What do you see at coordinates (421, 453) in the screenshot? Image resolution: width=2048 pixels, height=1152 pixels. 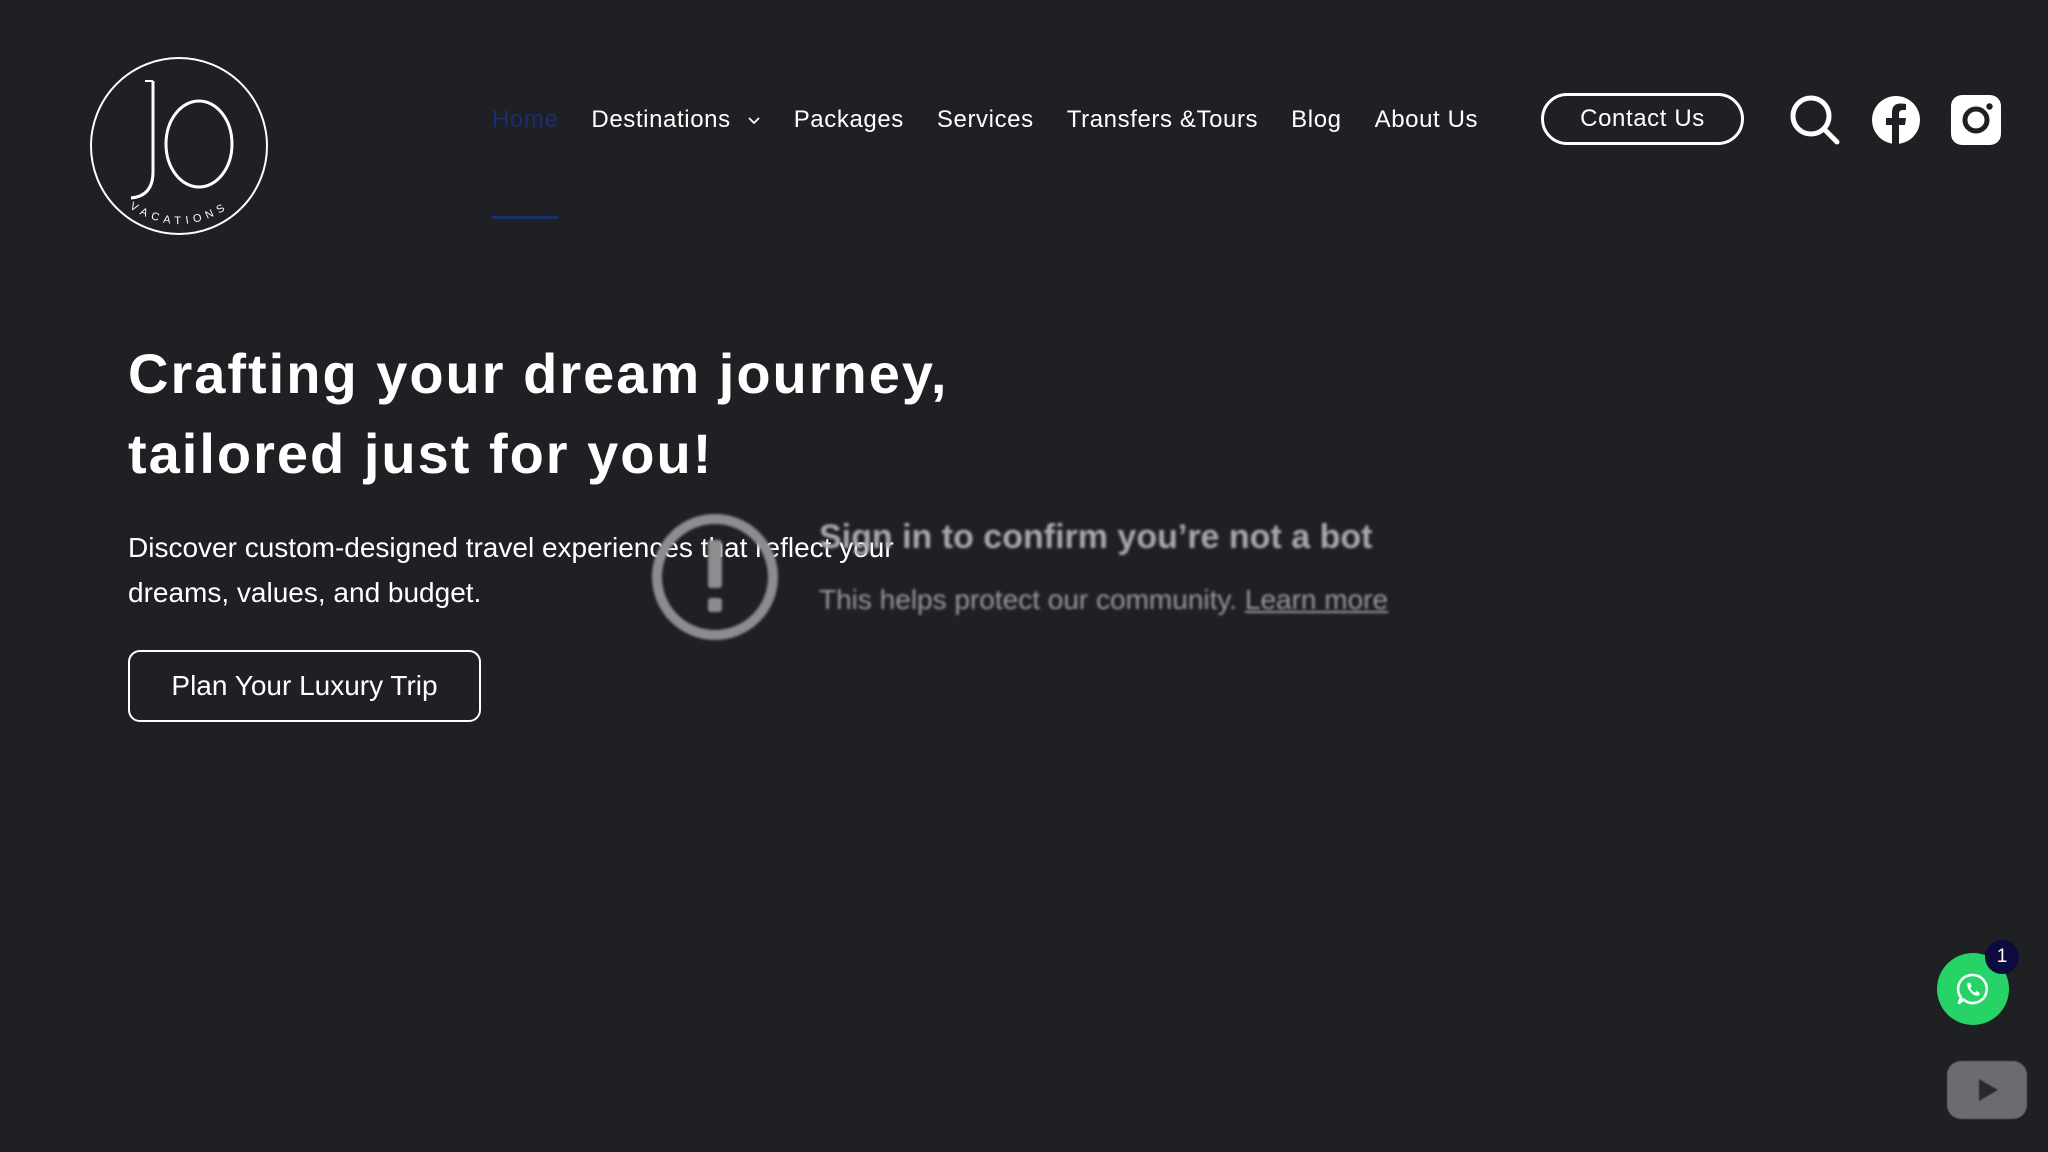 I see `hero-title-line-2: tailored just for you!` at bounding box center [421, 453].